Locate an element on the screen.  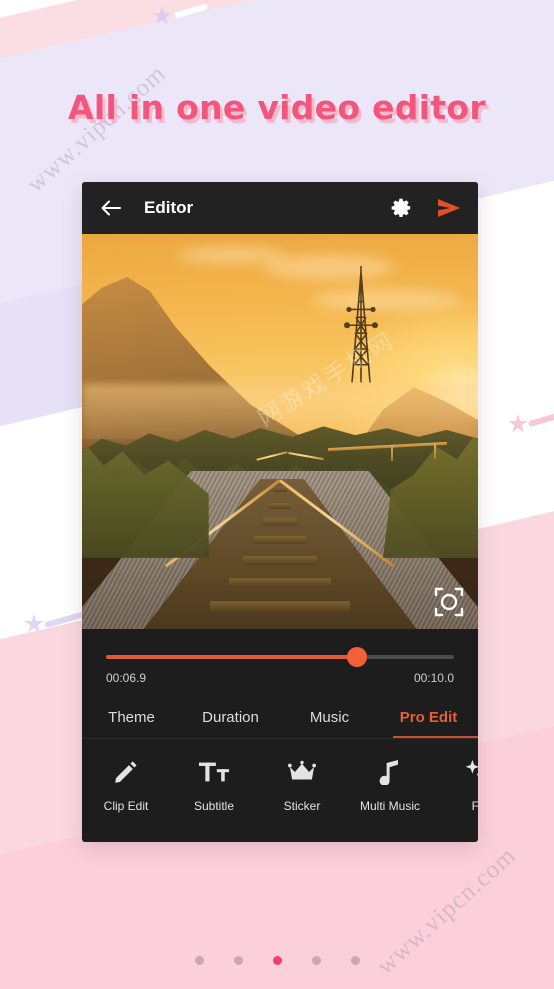
timeline-panel: 00:06.9 00:10.0 is located at coordinates (280, 657).